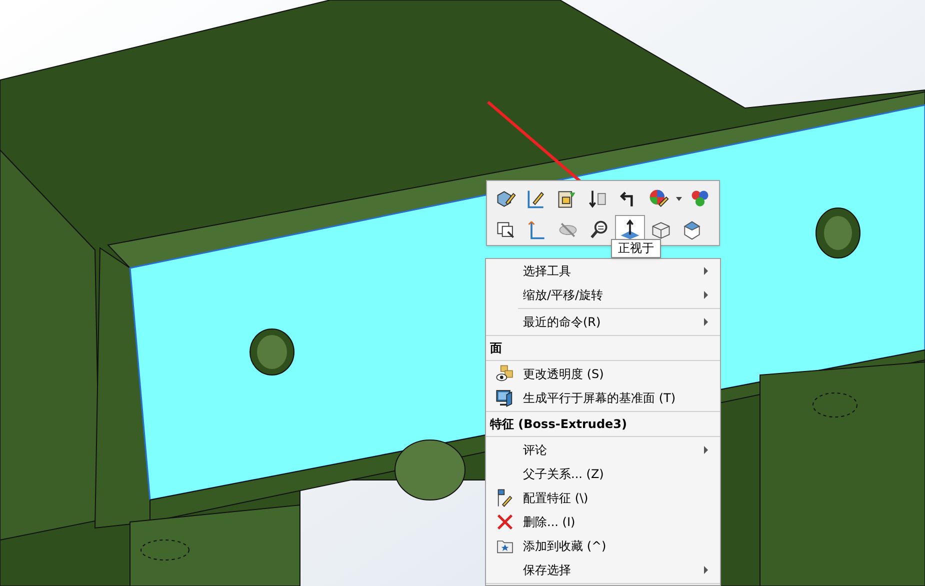 The height and width of the screenshot is (586, 925). I want to click on normal-to-icon, so click(630, 229).